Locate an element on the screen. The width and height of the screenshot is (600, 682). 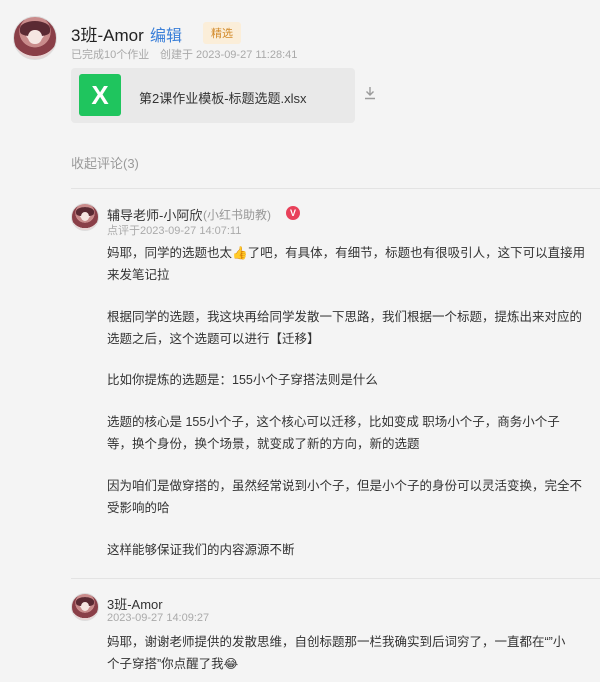
user-name: 3班-Amor is located at coordinates (107, 35).